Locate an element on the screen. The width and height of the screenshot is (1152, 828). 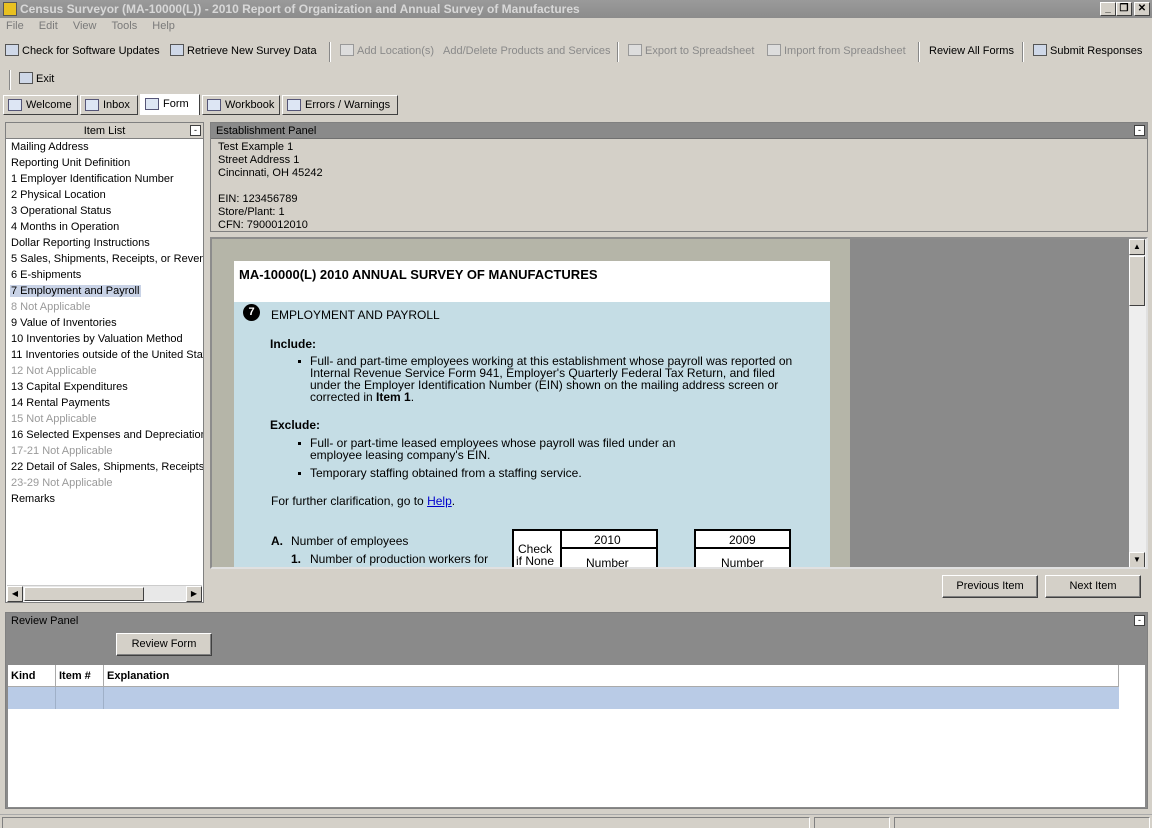
inbox-icon is located at coordinates (92, 105).